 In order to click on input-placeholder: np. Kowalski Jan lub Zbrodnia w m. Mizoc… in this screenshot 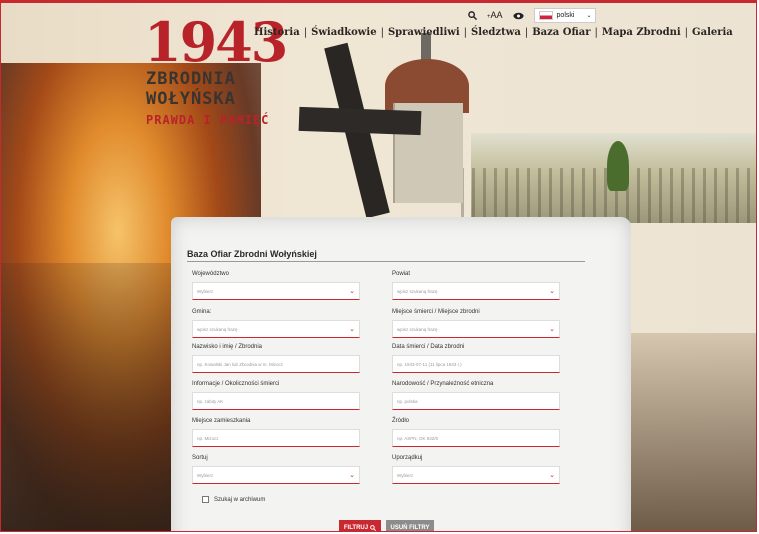, I will do `click(240, 364)`.